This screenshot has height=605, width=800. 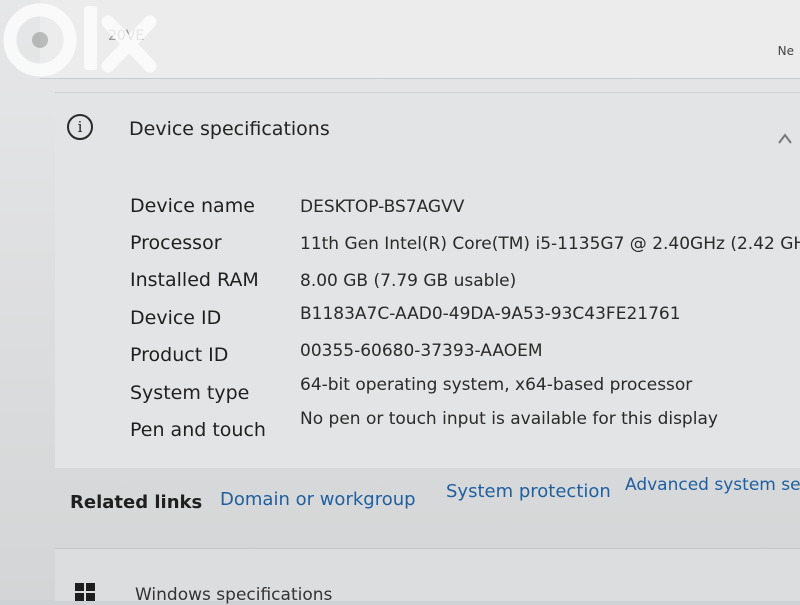 What do you see at coordinates (786, 51) in the screenshot?
I see `top-right-fragment-text: Ne` at bounding box center [786, 51].